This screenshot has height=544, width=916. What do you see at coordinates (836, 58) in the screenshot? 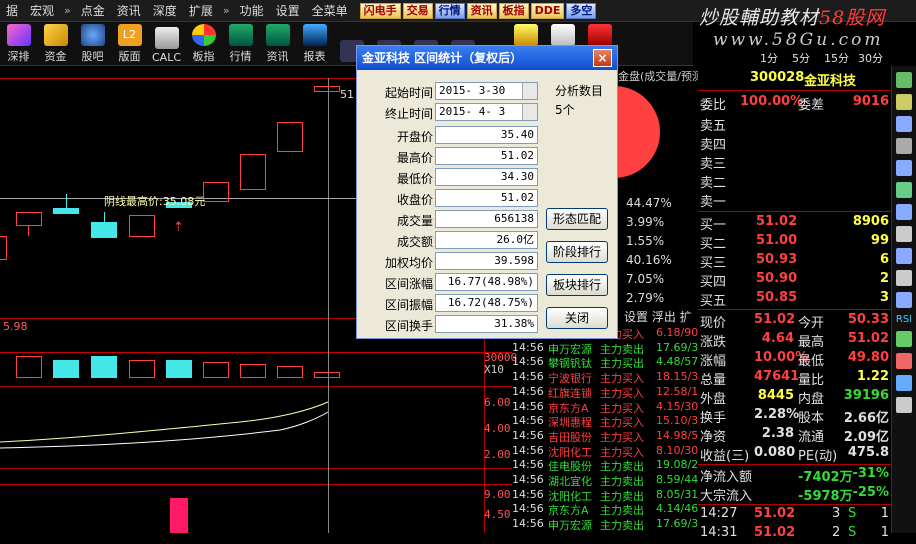
I see `period-tab: 15分` at bounding box center [836, 58].